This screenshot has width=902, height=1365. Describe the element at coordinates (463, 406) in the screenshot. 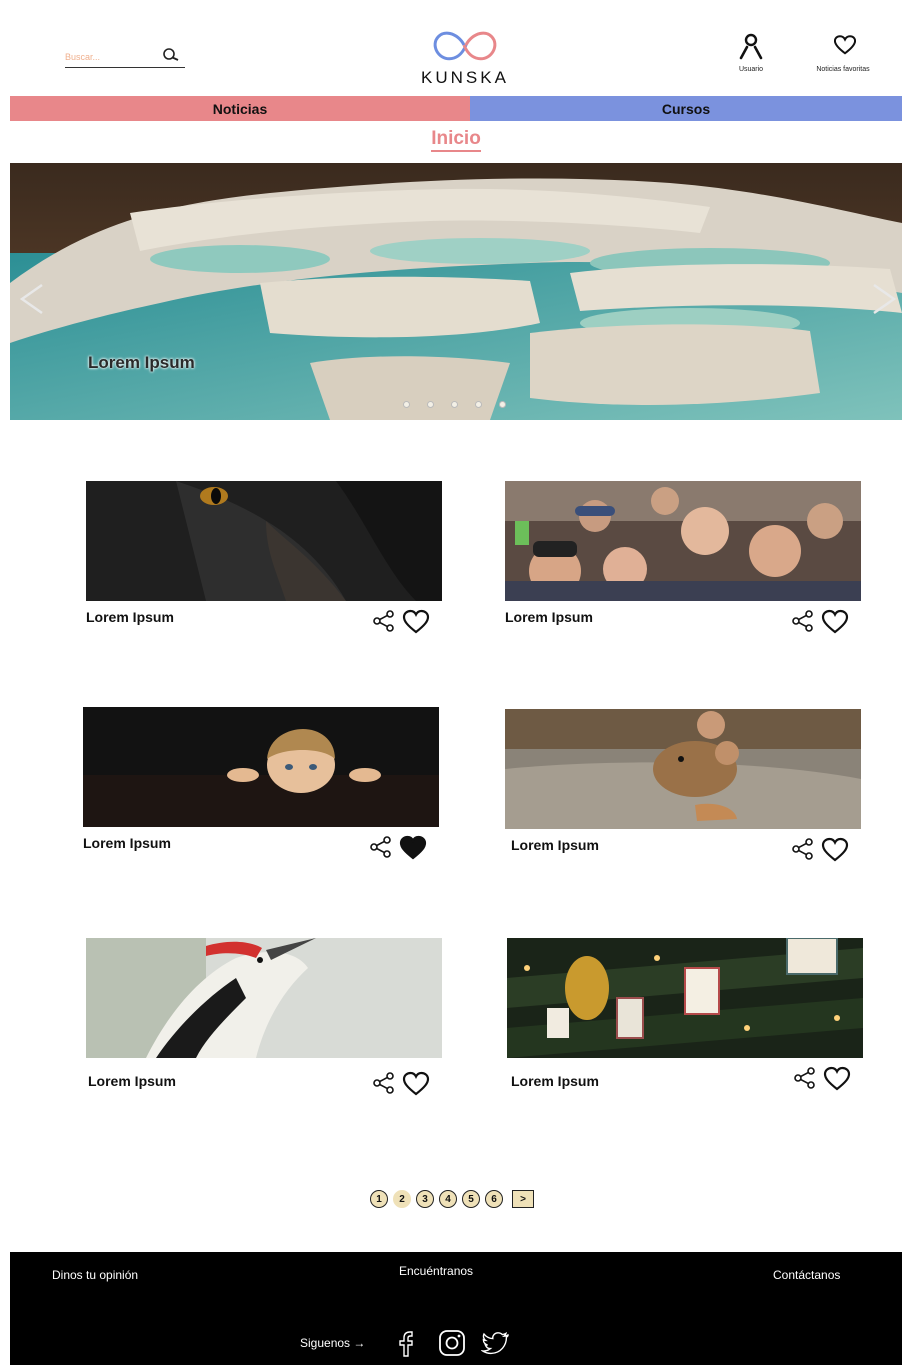

I see `carousel-dots` at that location.